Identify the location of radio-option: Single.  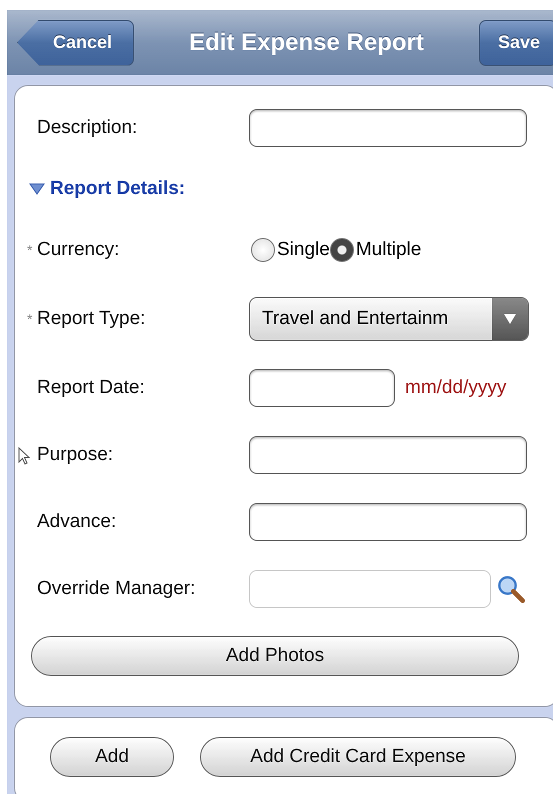
(290, 250).